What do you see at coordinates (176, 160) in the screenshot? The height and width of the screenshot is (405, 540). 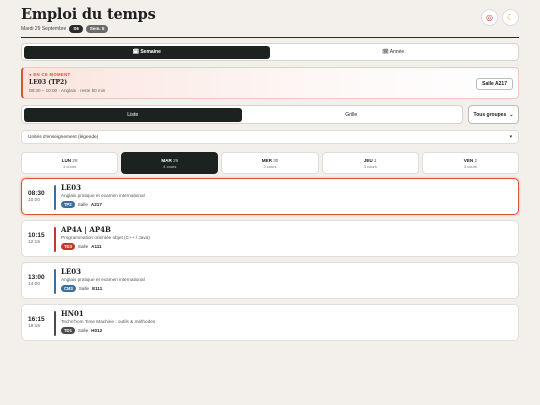 I see `day-number: 29` at bounding box center [176, 160].